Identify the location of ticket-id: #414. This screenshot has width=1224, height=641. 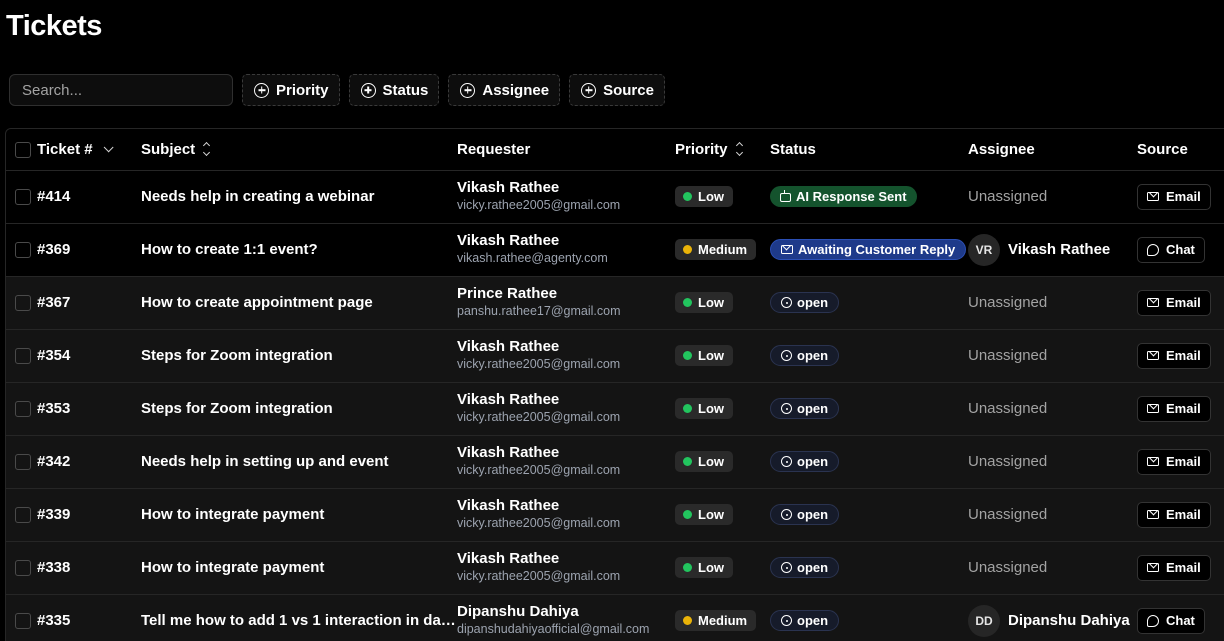
(53, 196).